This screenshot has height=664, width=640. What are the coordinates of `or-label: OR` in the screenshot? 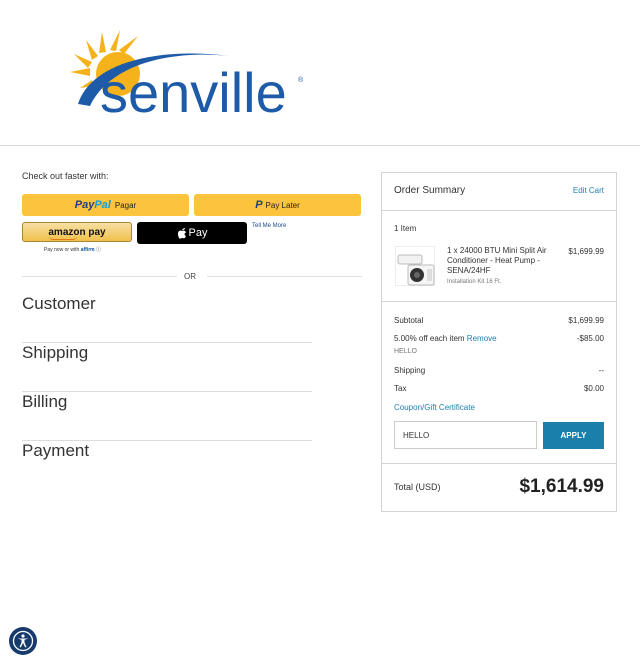 It's located at (190, 276).